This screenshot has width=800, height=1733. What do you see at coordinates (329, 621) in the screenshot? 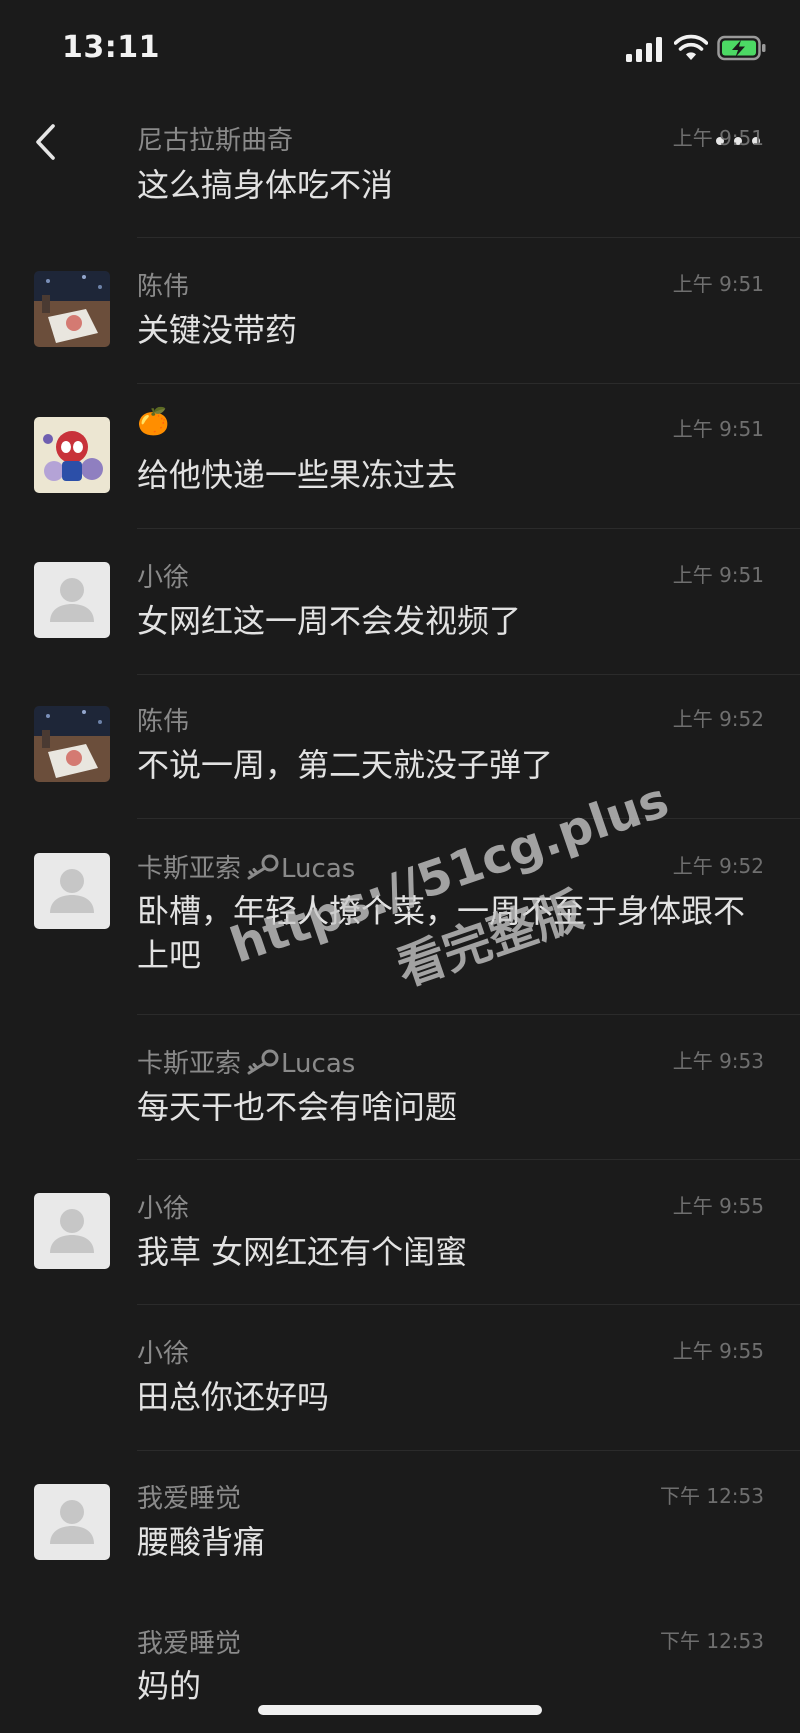
I see `message-text: 女网红这一周不会发视频了` at bounding box center [329, 621].